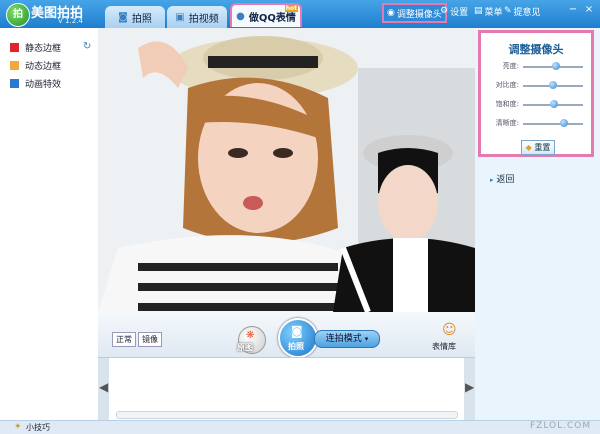  Describe the element at coordinates (408, 203) in the screenshot. I see `face-right` at that location.